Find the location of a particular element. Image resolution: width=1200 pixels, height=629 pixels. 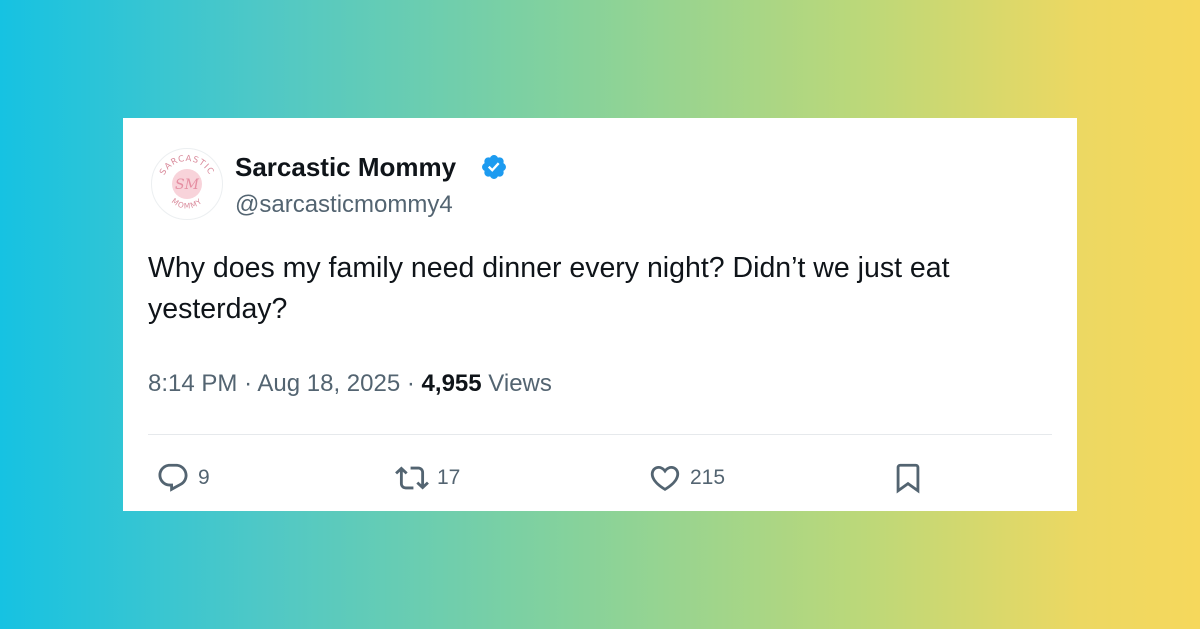

reply-icon is located at coordinates (173, 477).